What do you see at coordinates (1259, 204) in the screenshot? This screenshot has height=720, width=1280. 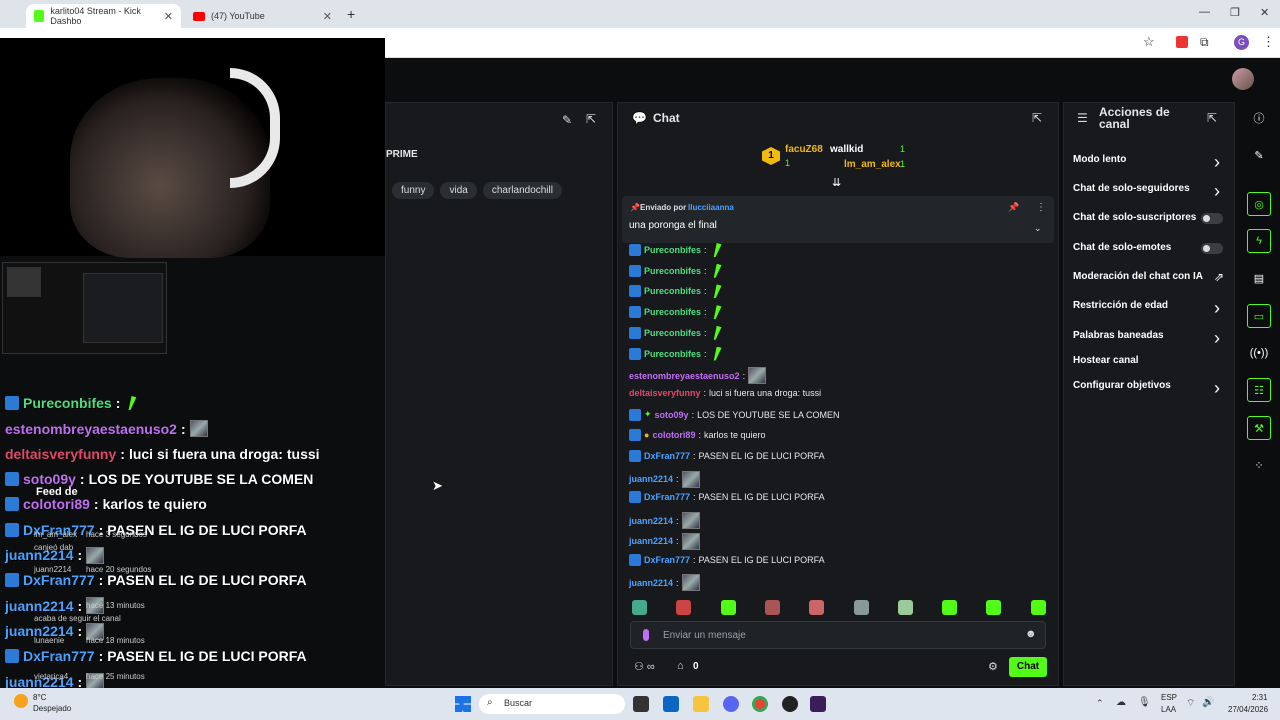 I see `camera-icon: ◎` at bounding box center [1259, 204].